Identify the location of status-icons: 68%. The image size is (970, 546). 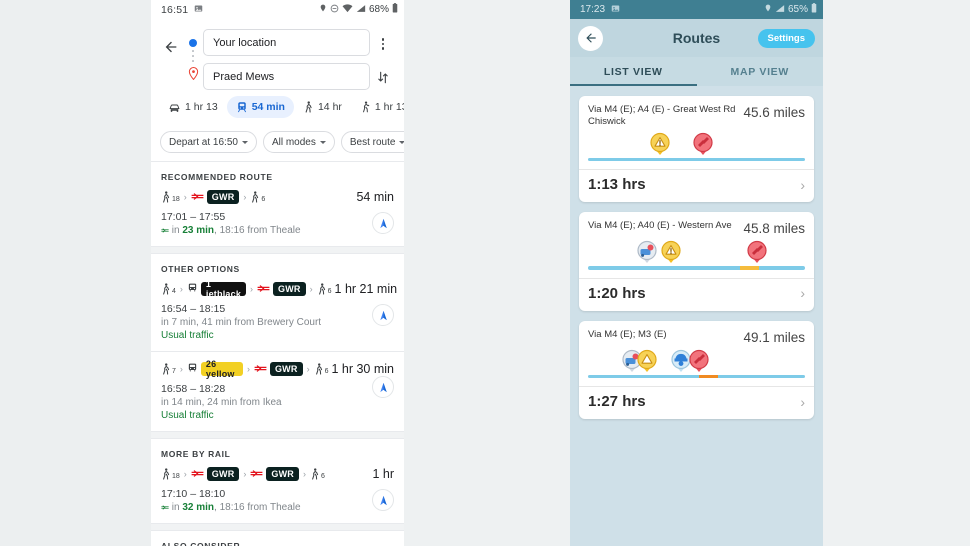
(358, 9).